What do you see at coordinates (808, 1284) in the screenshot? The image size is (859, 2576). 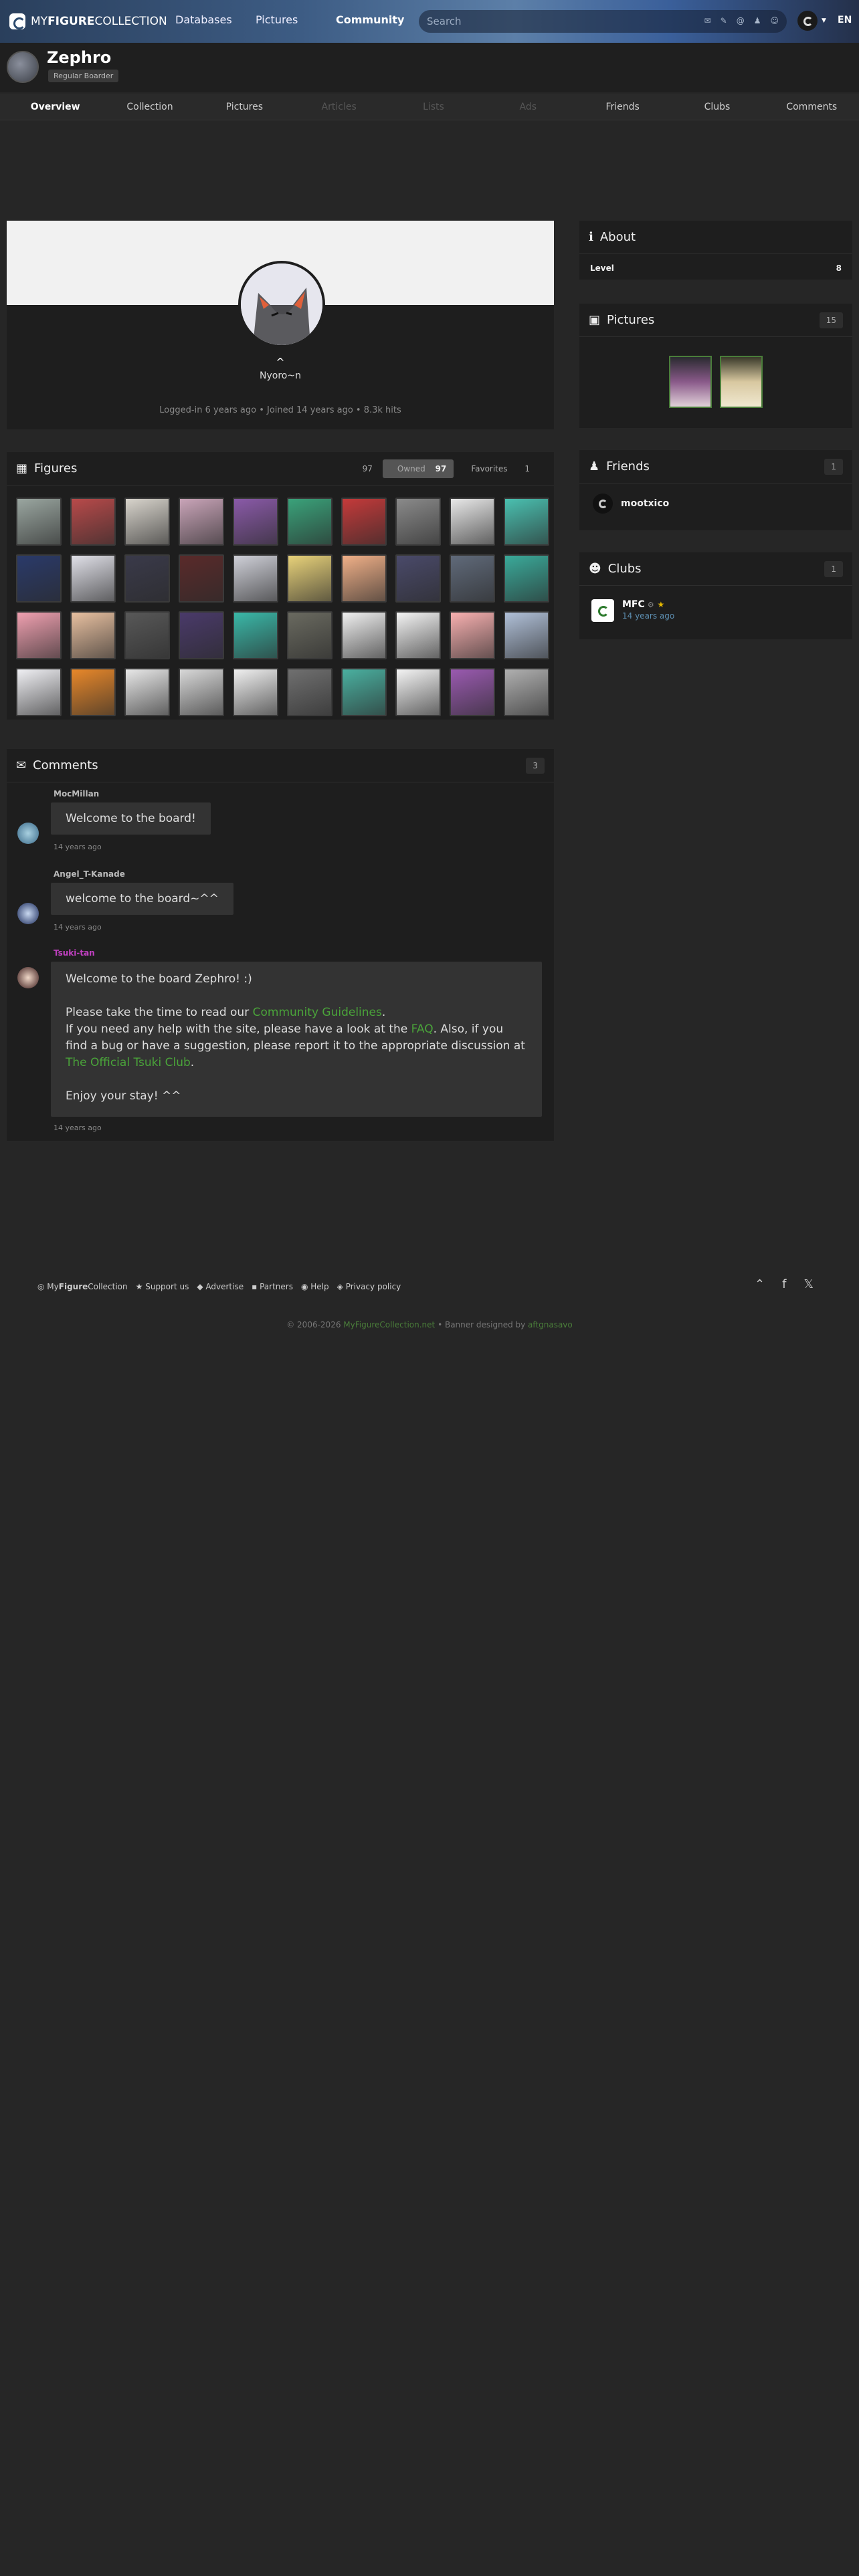 I see `x-icon: 𝕏` at bounding box center [808, 1284].